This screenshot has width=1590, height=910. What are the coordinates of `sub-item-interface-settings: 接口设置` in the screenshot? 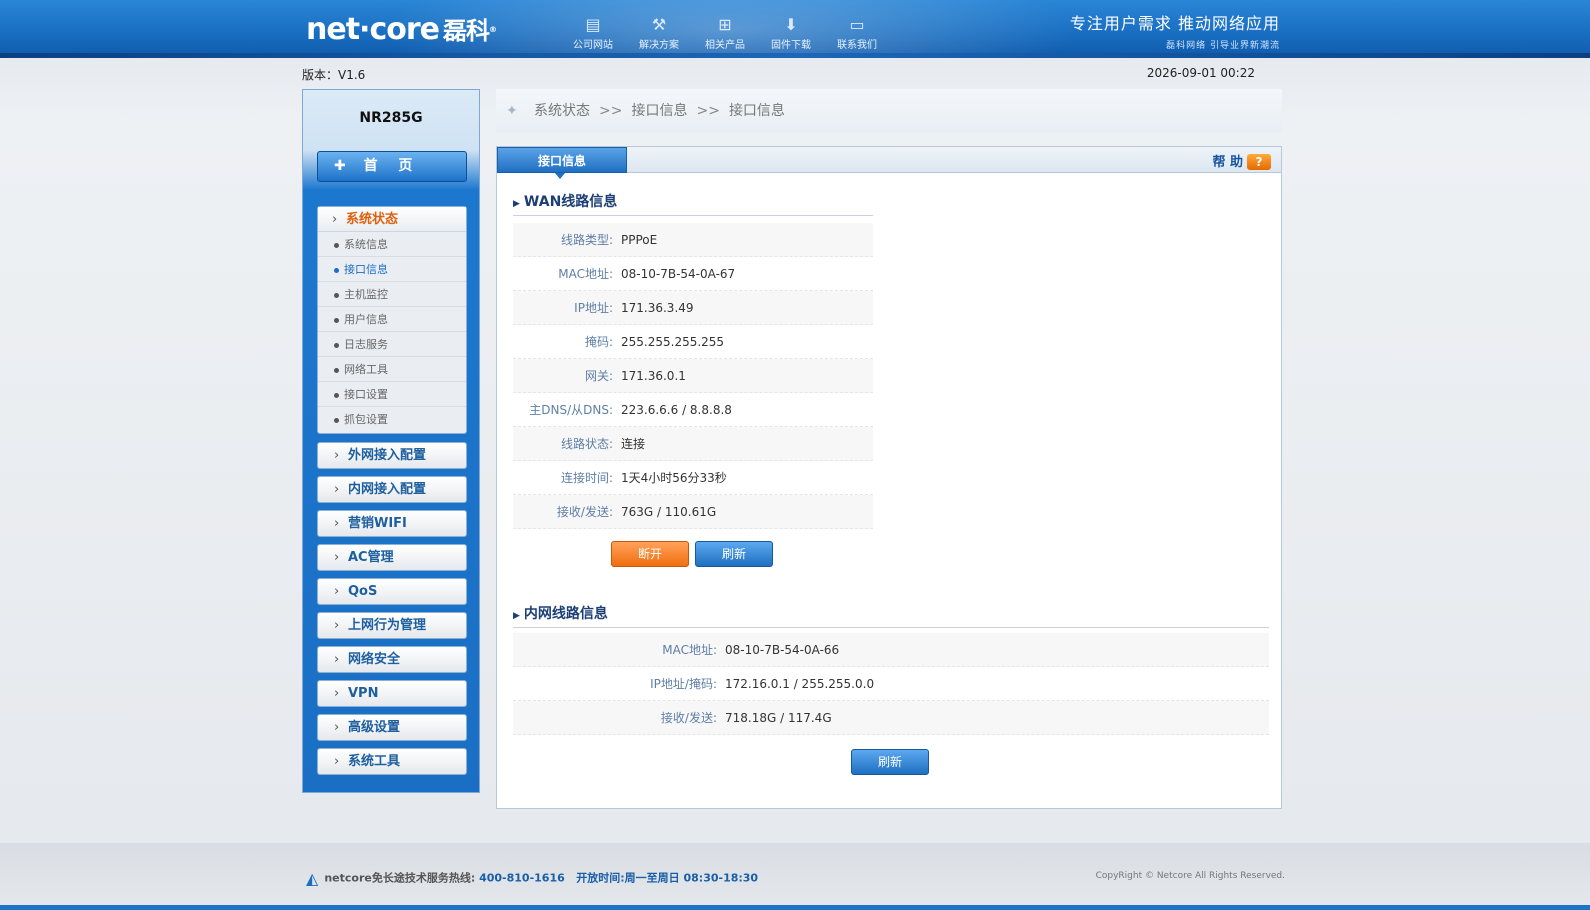 It's located at (392, 394).